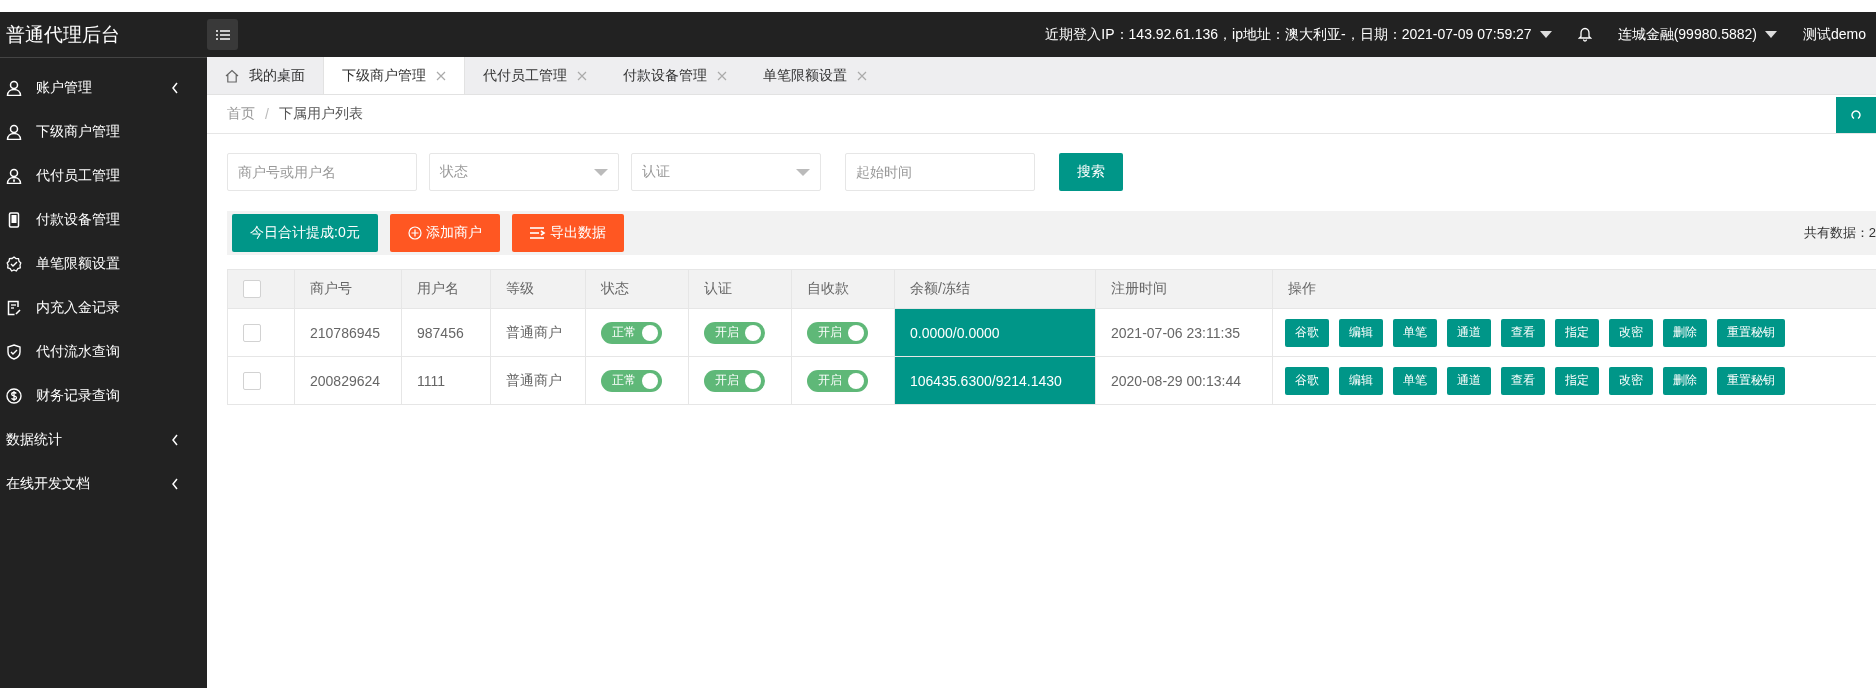 The image size is (1876, 688). What do you see at coordinates (1091, 172) in the screenshot?
I see `search-button: 搜索` at bounding box center [1091, 172].